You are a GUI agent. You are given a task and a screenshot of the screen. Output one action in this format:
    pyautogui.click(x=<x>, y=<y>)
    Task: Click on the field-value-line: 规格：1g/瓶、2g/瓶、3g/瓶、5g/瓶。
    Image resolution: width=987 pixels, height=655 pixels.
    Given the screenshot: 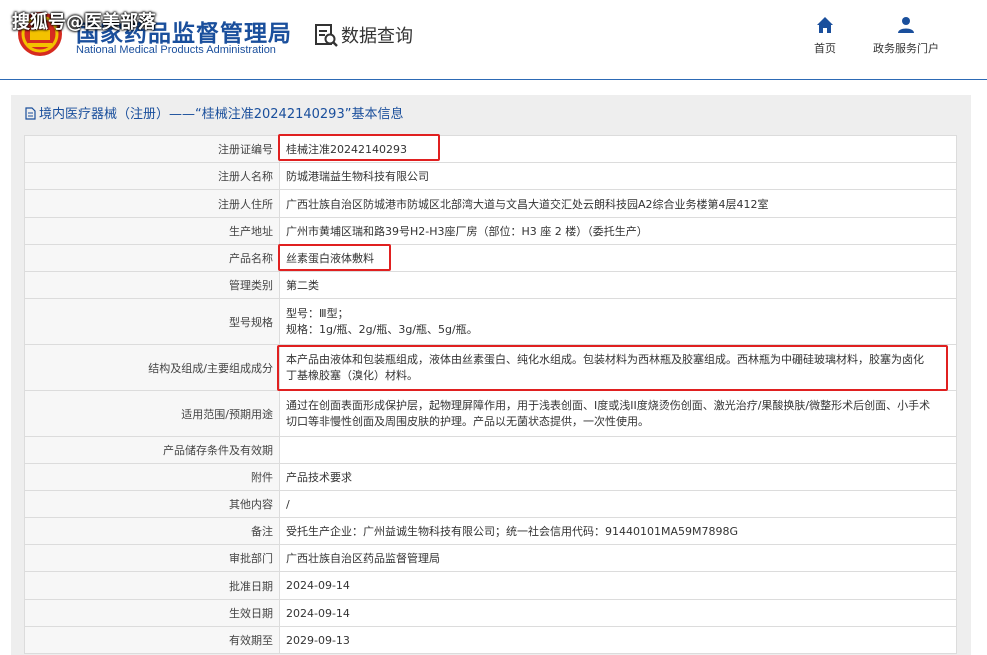 What is the action you would take?
    pyautogui.click(x=382, y=329)
    